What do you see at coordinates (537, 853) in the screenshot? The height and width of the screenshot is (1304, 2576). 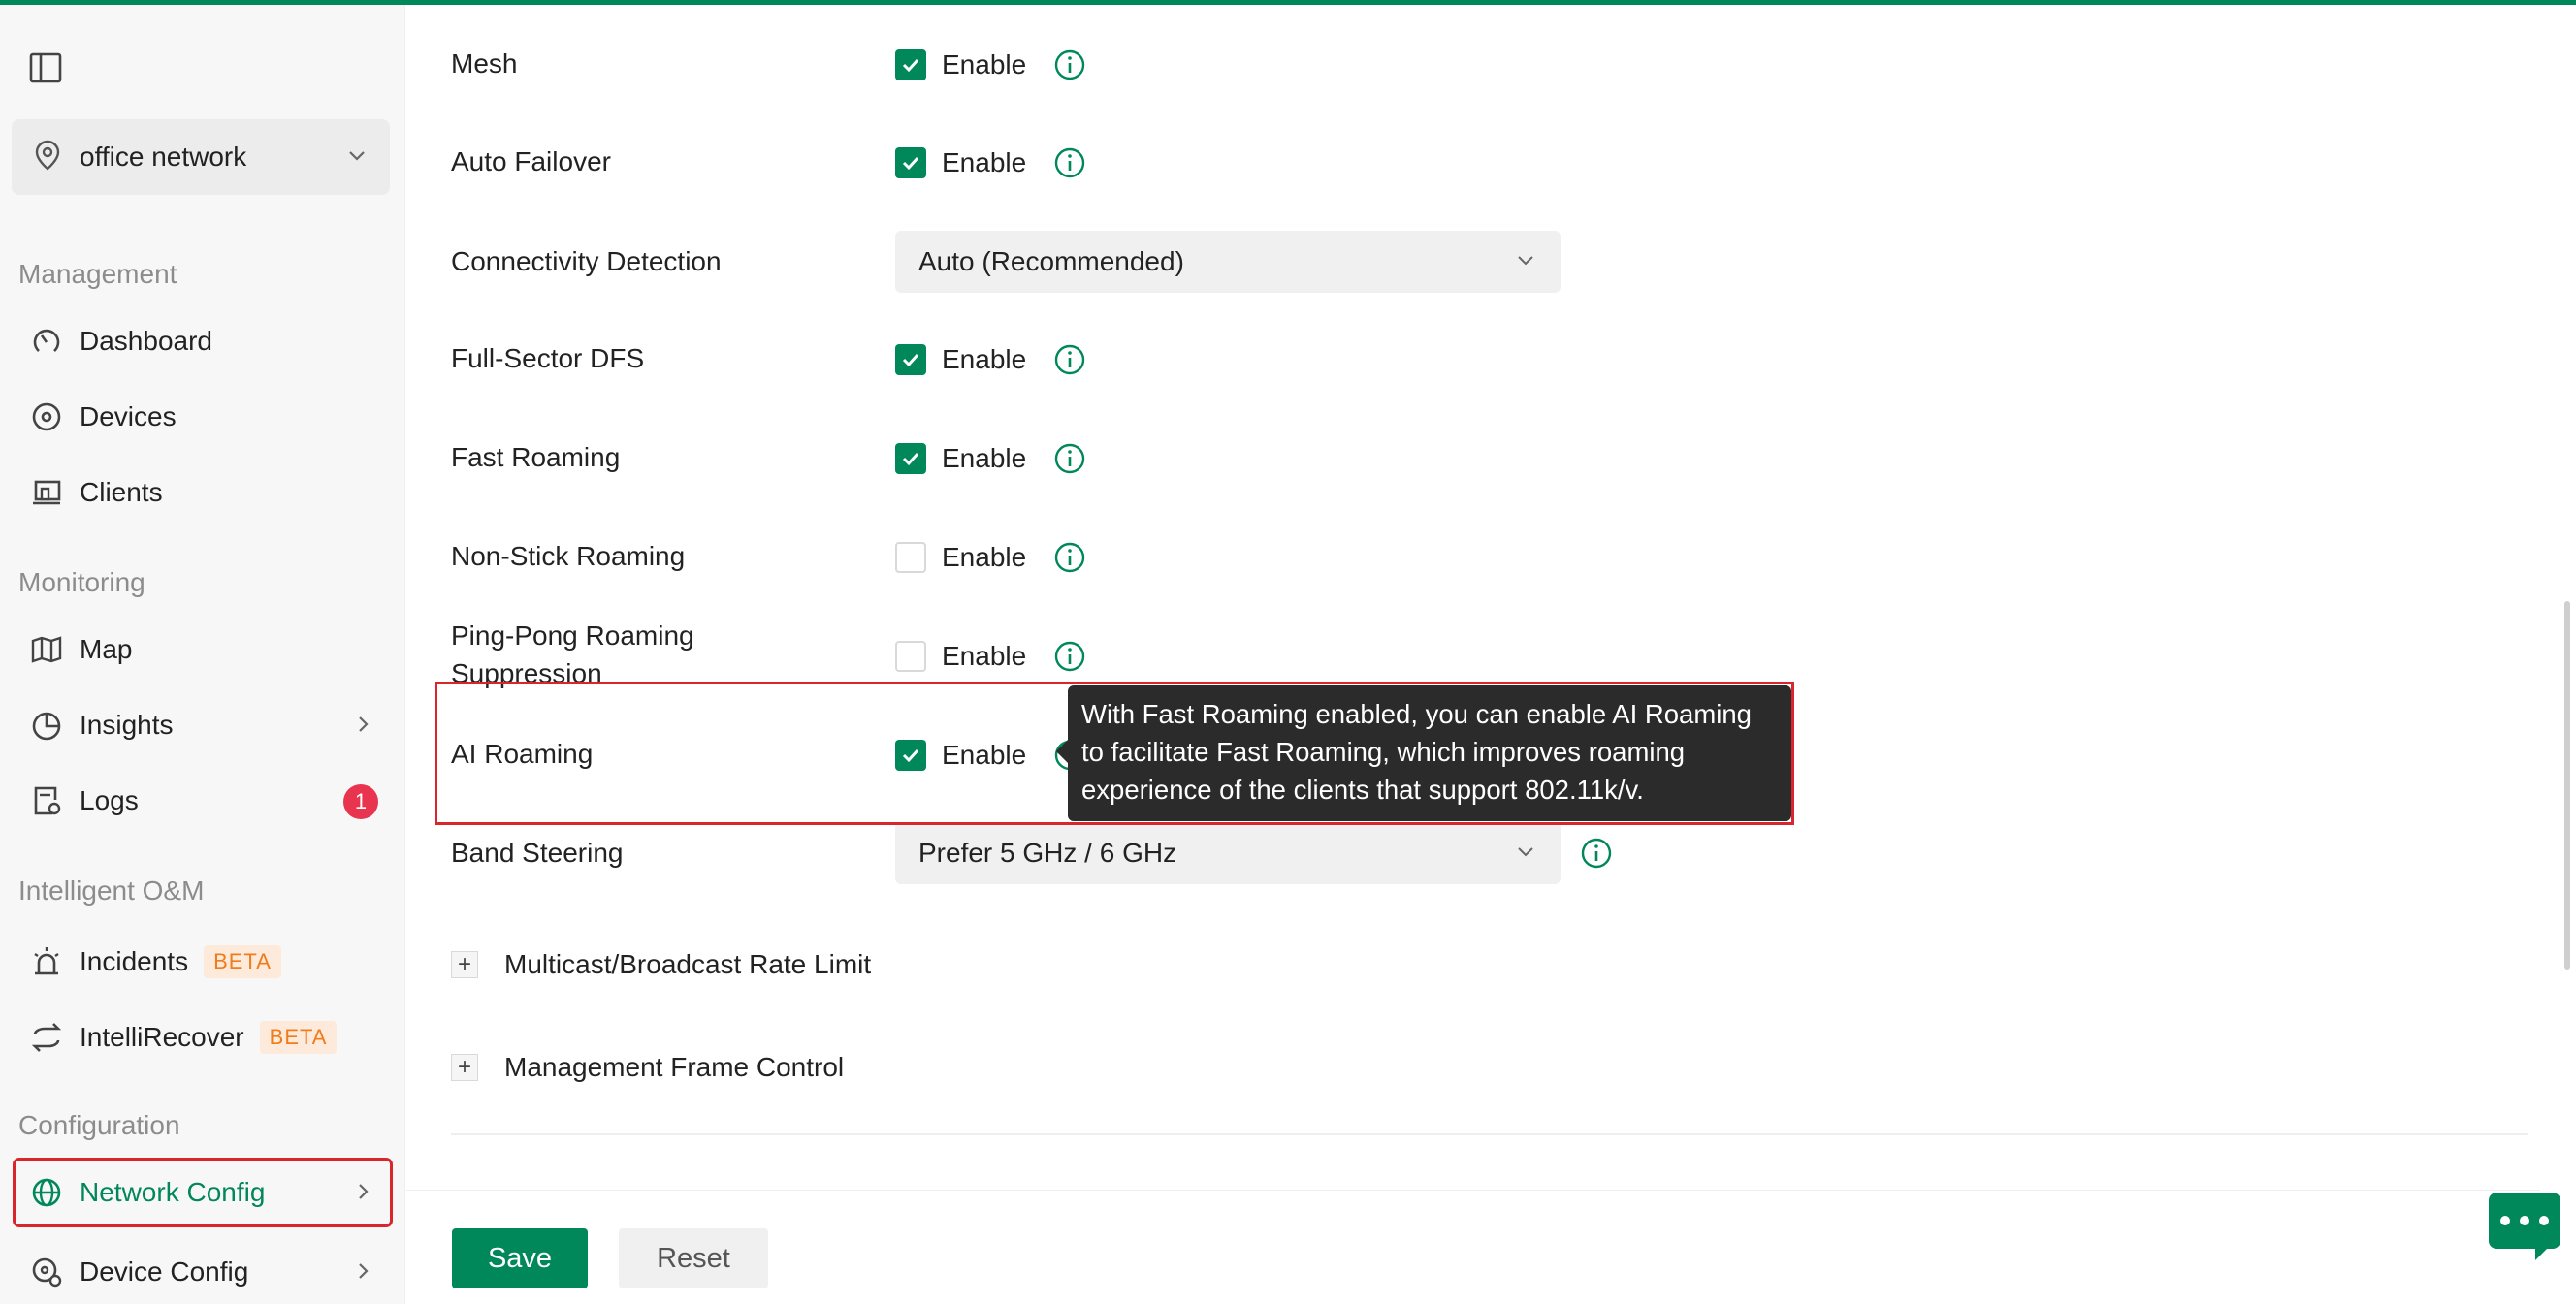 I see `setting-label: Band Steering` at bounding box center [537, 853].